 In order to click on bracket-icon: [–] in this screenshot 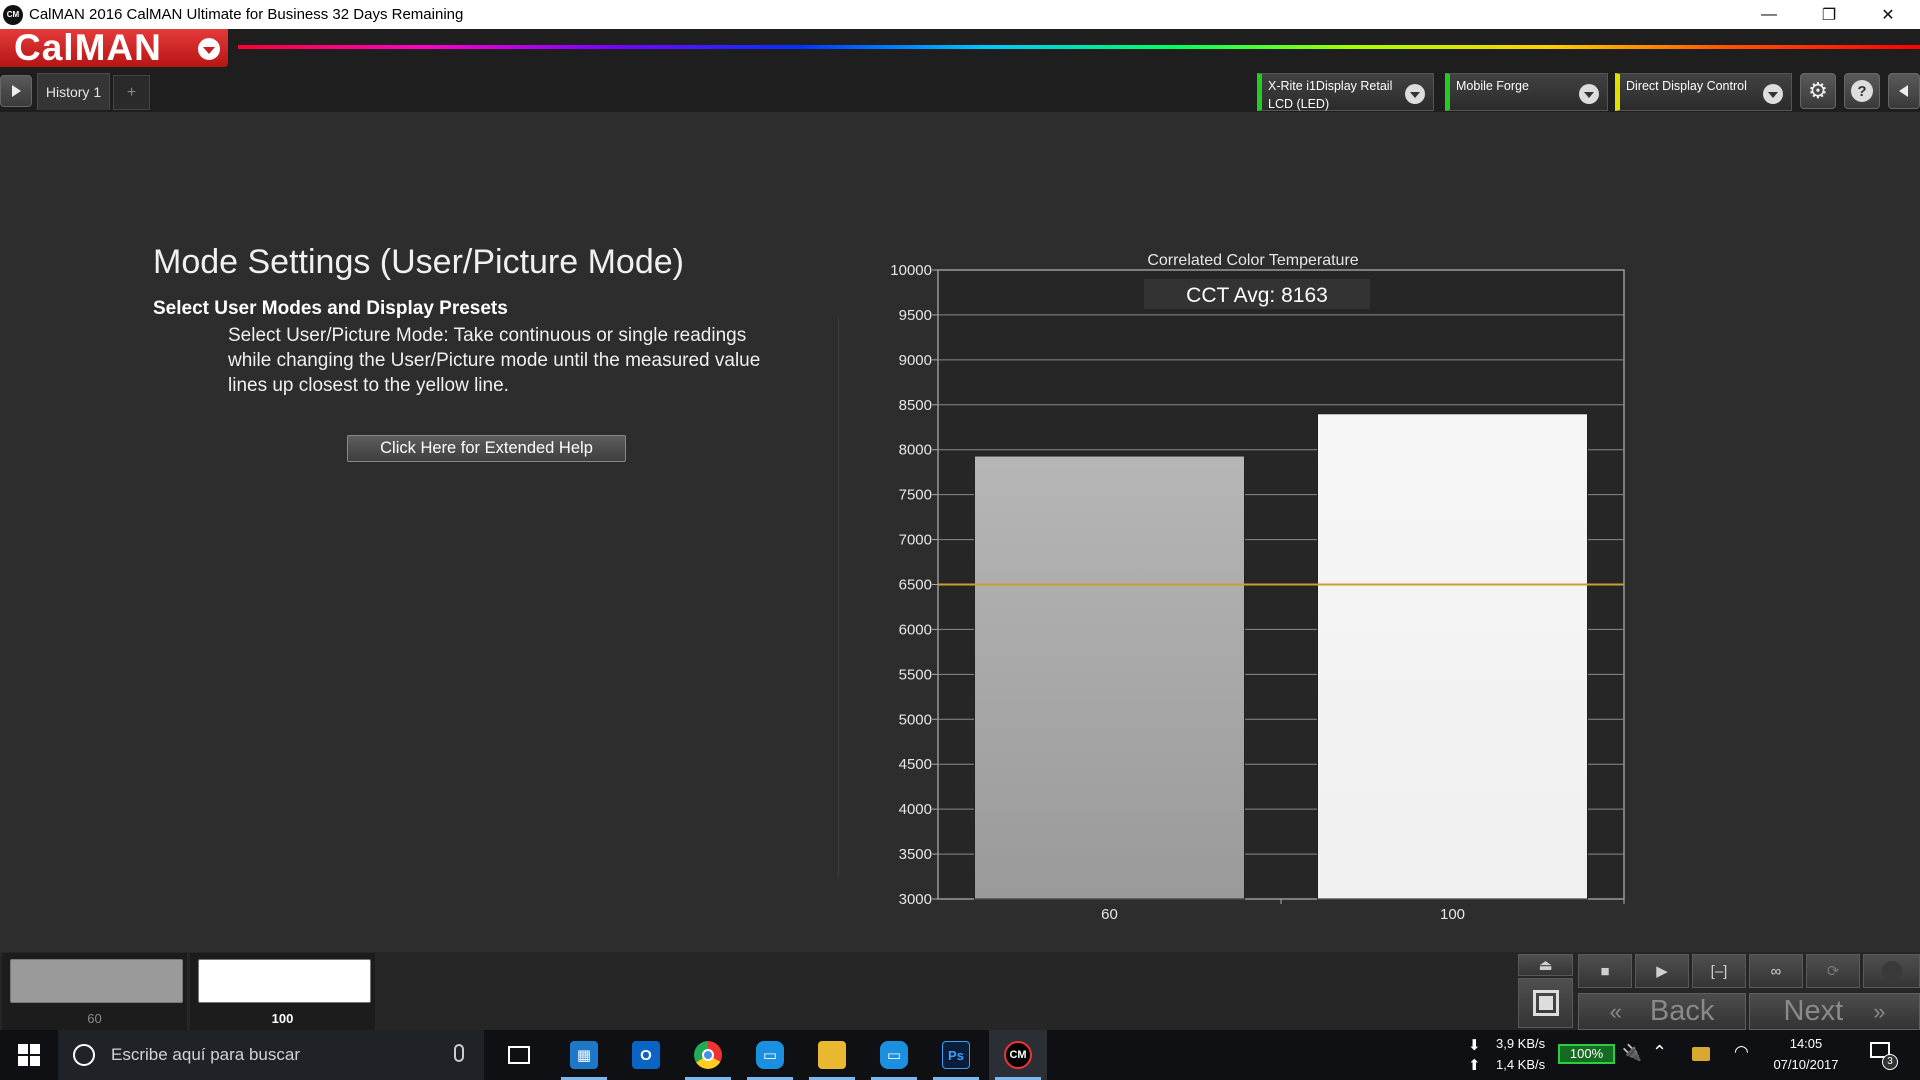, I will do `click(1719, 971)`.